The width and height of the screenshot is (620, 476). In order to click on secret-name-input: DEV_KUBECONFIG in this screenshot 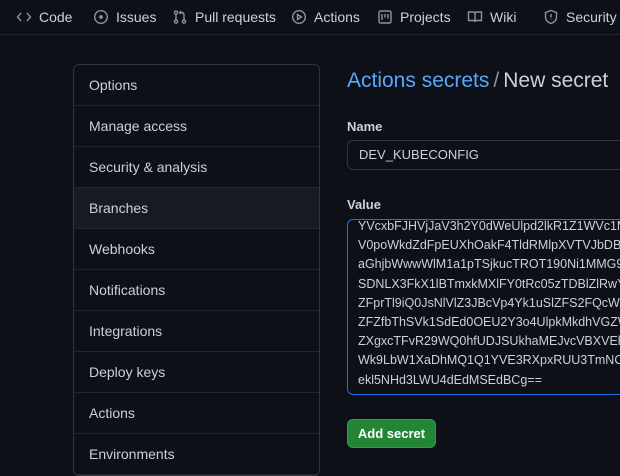, I will do `click(483, 155)`.